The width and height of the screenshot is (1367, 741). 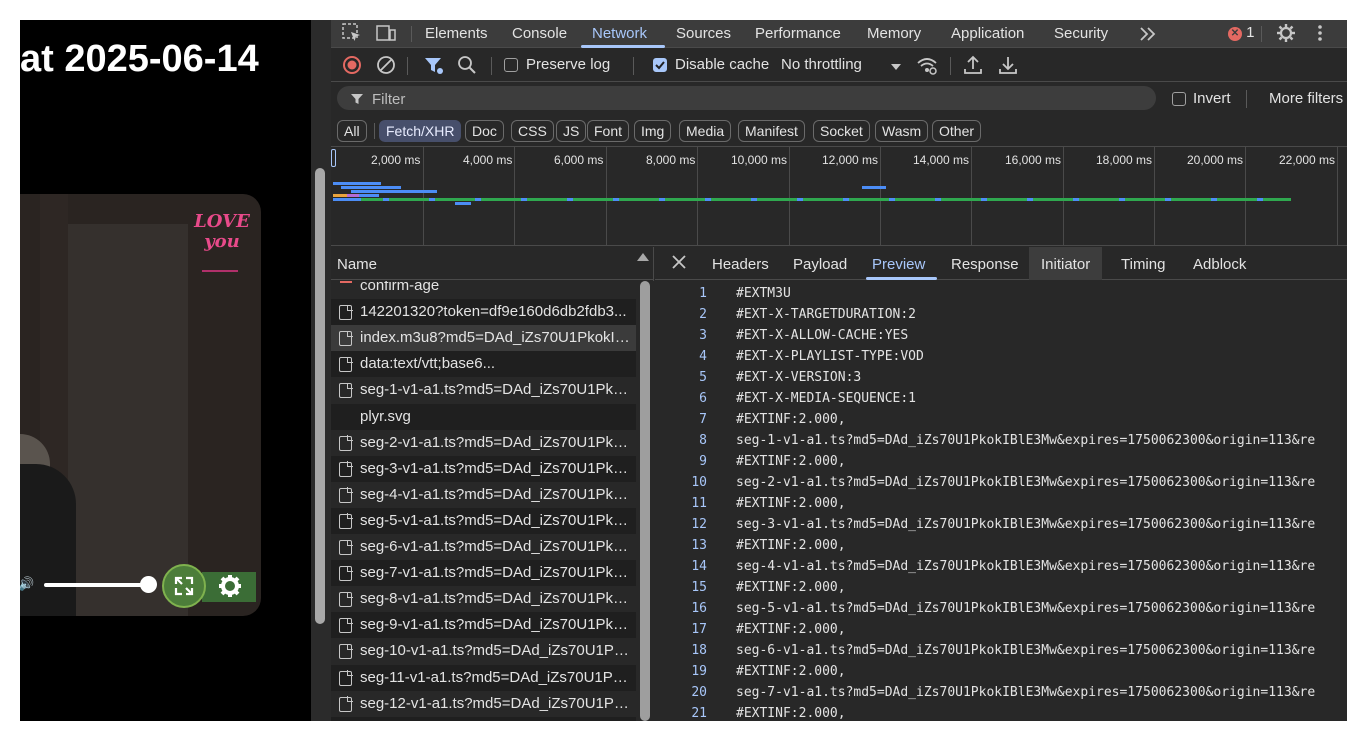 What do you see at coordinates (420, 131) in the screenshot?
I see `type-filter-fetch-xhr: Fetch/XHR` at bounding box center [420, 131].